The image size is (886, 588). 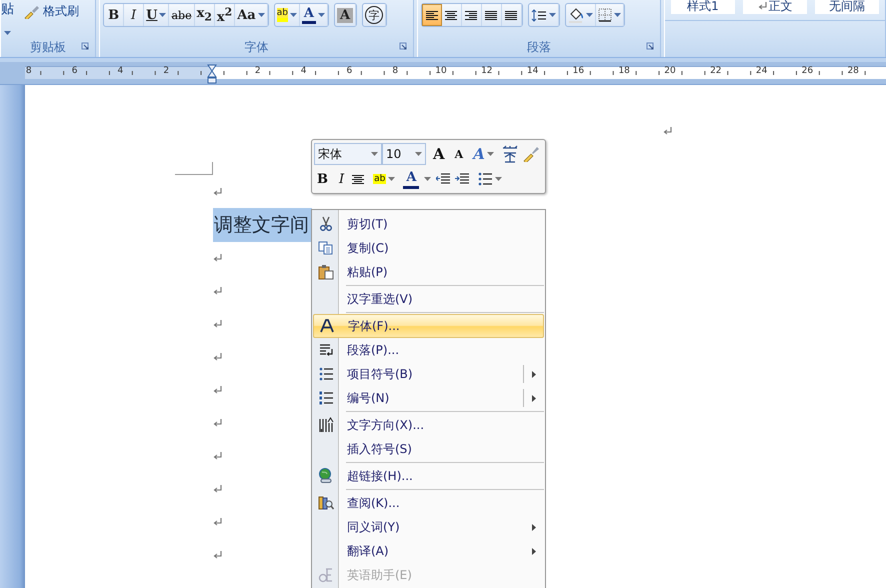 What do you see at coordinates (428, 449) in the screenshot?
I see `menu-item: 插入符号(S)` at bounding box center [428, 449].